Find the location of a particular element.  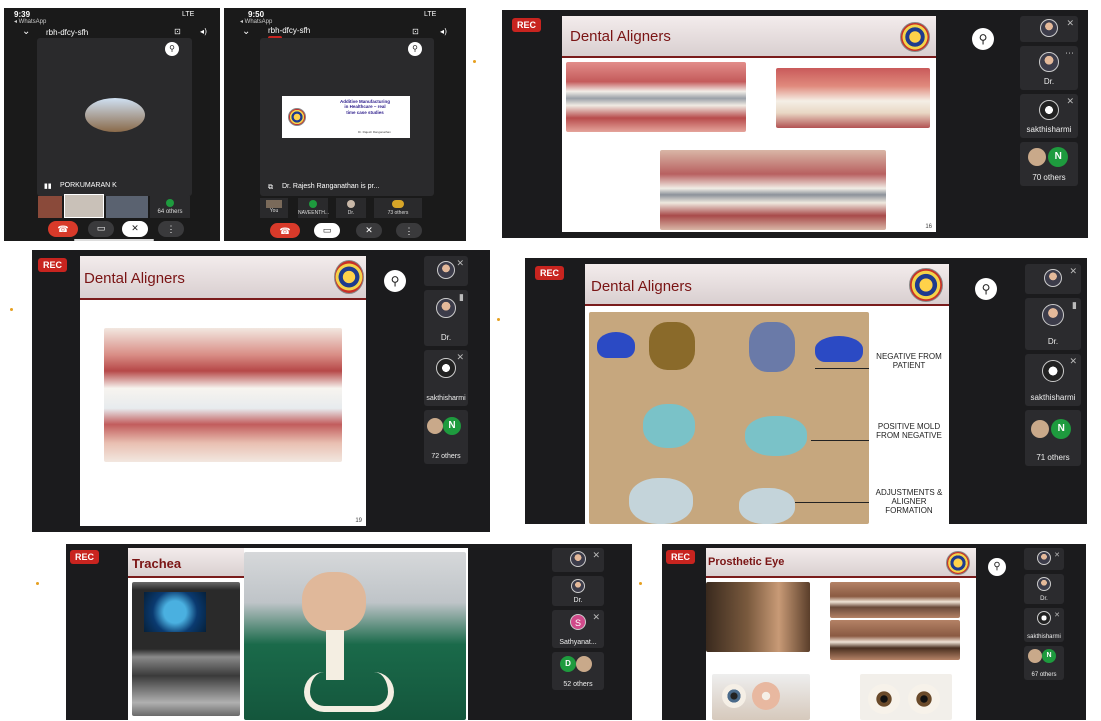

mic-level-icon: ▮▮ is located at coordinates (48, 186).